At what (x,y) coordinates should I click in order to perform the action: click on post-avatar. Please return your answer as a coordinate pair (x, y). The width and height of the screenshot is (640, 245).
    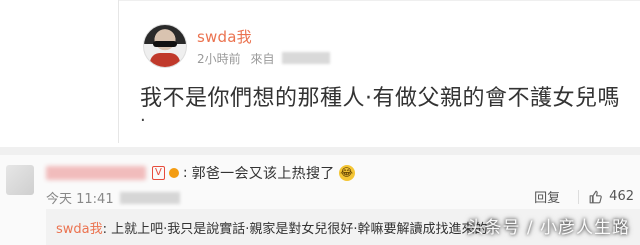
    Looking at the image, I should click on (165, 46).